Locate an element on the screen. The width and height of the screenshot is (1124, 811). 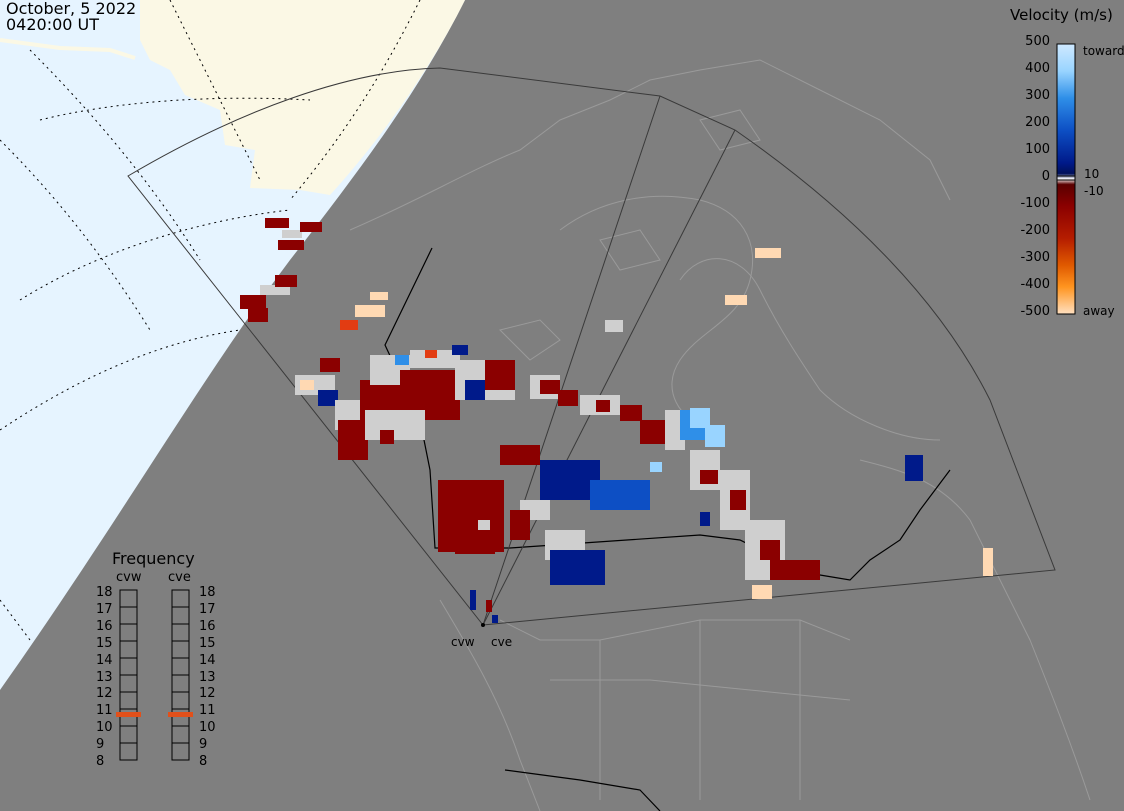
colorbar-tick-label: 300 is located at coordinates (1037, 95).